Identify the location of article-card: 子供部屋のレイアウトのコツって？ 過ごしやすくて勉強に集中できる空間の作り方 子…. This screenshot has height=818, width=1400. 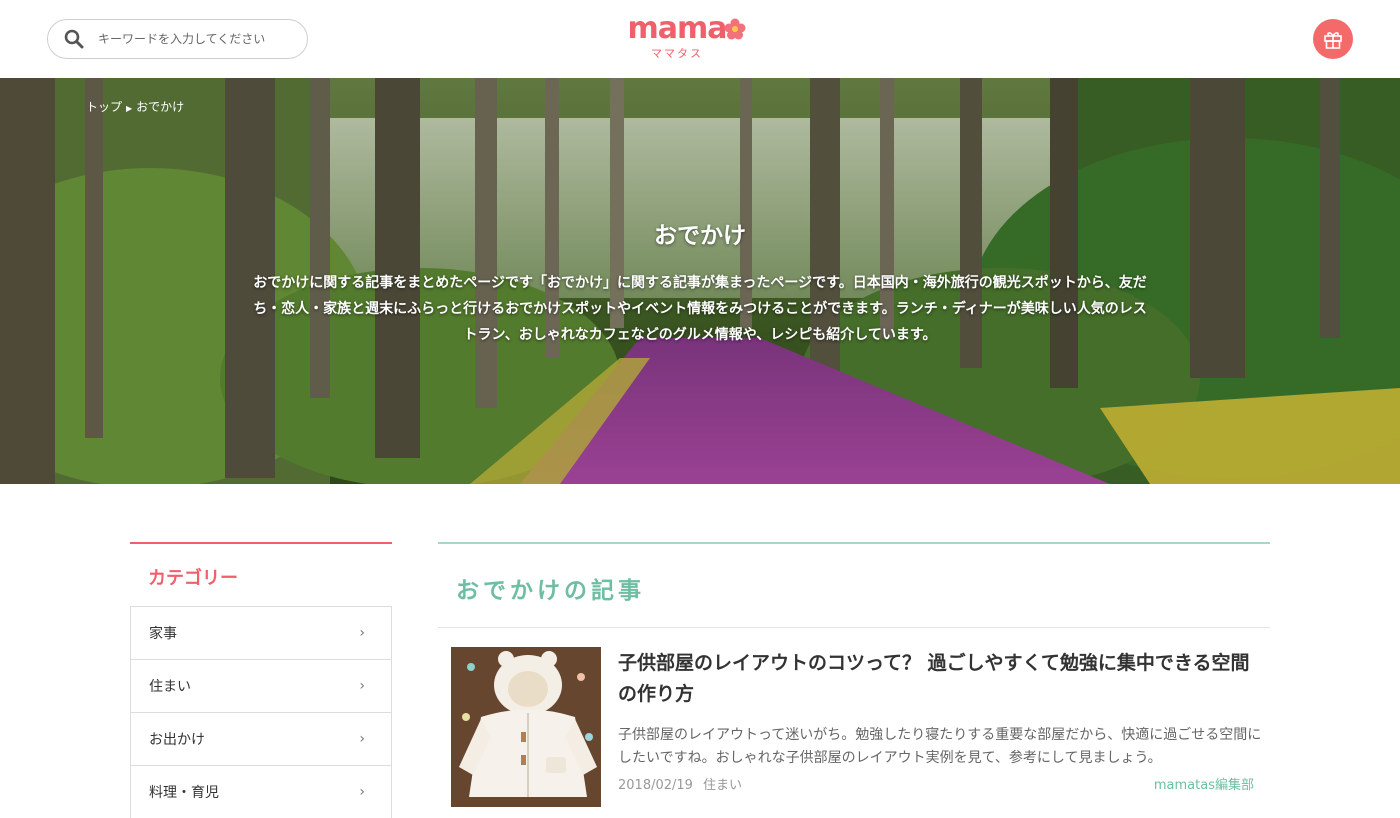
(854, 718).